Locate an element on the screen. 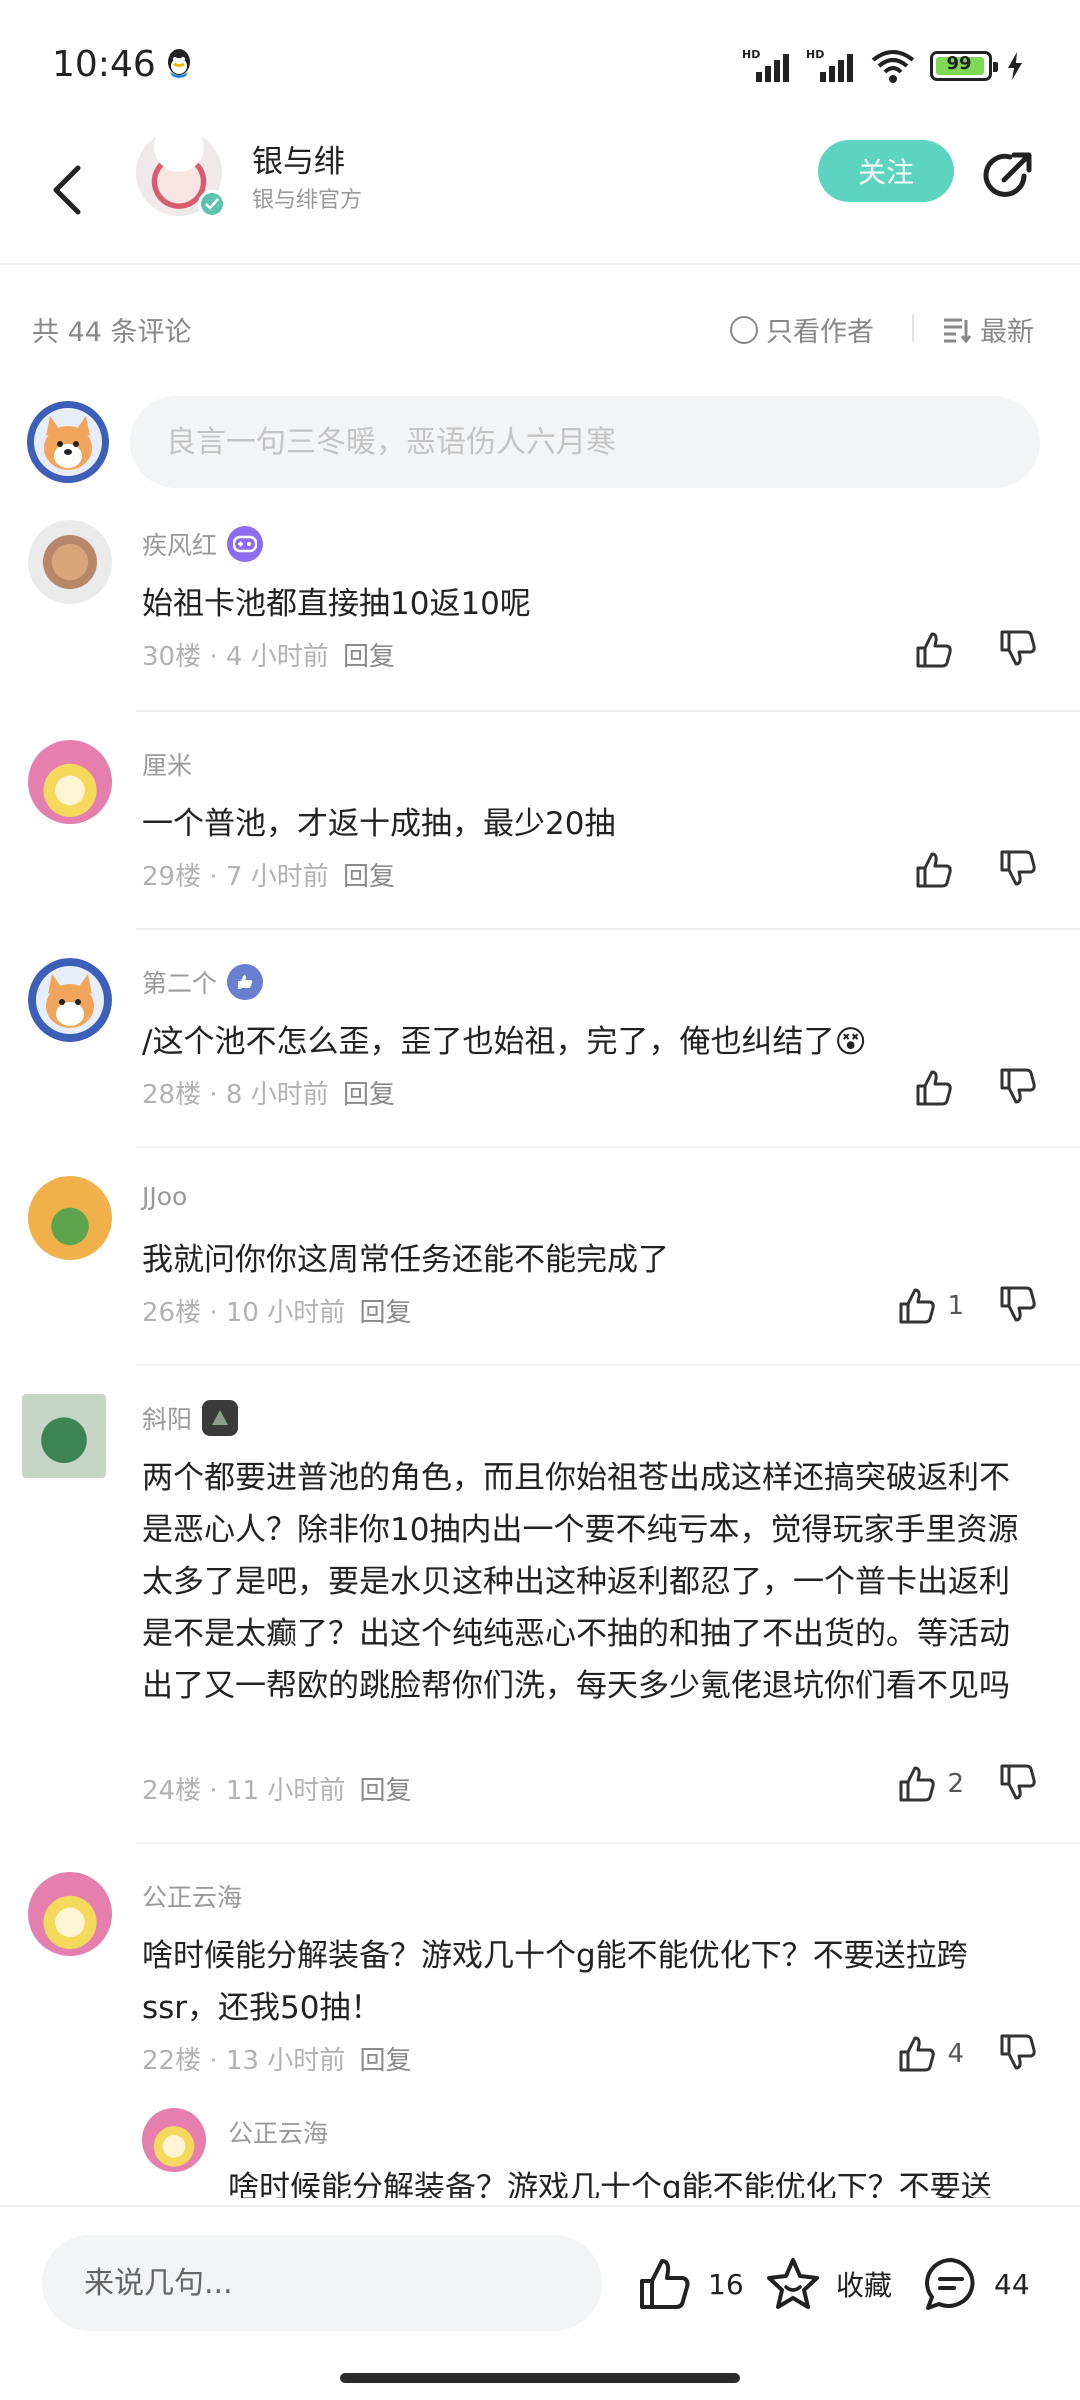 The image size is (1080, 2400). sub-comment: 公正云海 啥时候能分解装备？游戏几十个g能不能优化下？不要送 is located at coordinates (611, 2153).